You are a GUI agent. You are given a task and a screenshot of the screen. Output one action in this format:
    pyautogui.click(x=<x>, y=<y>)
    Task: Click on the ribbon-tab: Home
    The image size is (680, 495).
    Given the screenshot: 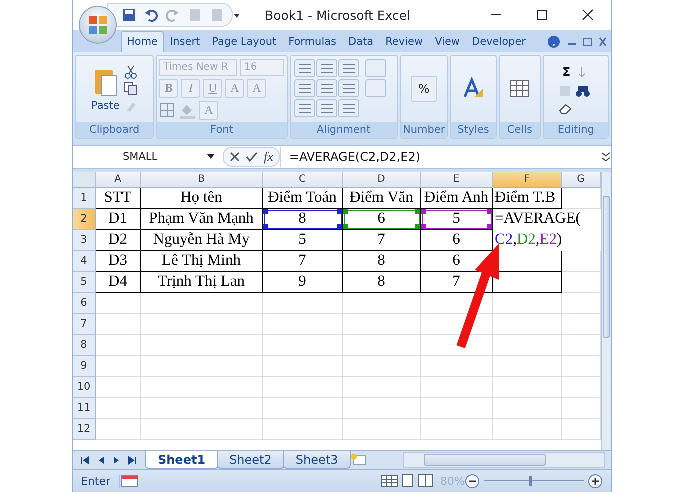 What is the action you would take?
    pyautogui.click(x=142, y=41)
    